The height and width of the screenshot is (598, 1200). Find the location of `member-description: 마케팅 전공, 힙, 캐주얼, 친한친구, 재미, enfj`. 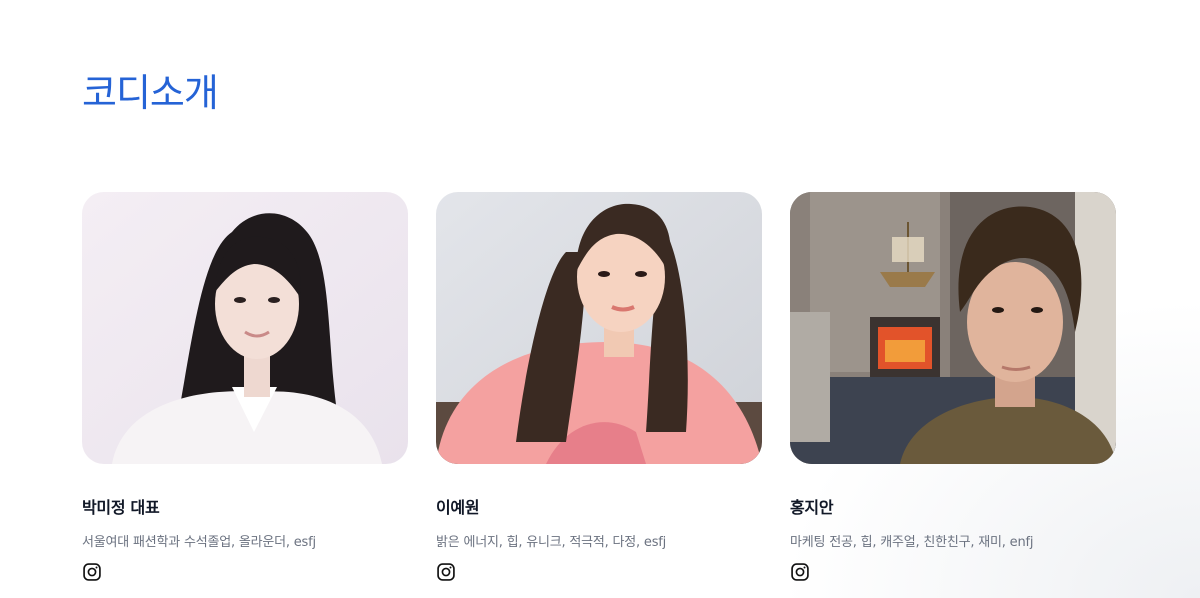

member-description: 마케팅 전공, 힙, 캐주얼, 친한친구, 재미, enfj is located at coordinates (912, 542).